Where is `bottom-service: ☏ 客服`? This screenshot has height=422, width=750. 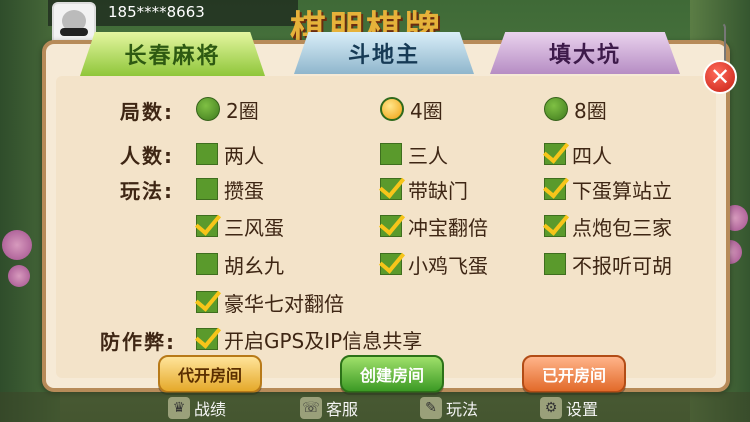
bottom-service: ☏ 客服 is located at coordinates (329, 408).